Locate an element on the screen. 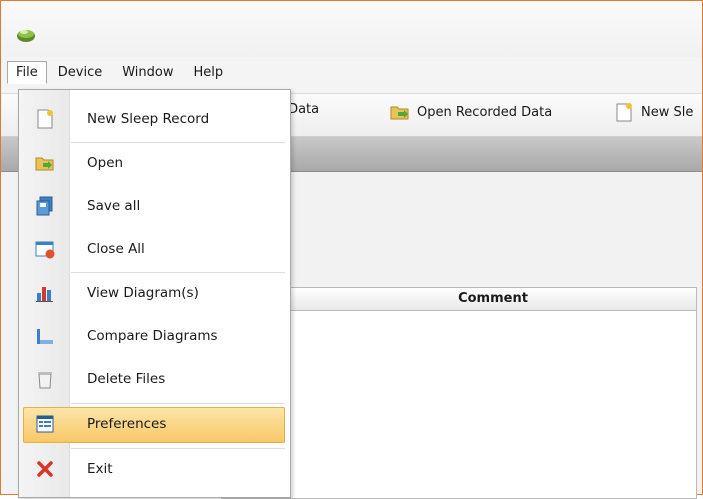 The image size is (703, 499). menu-item-compare-diagrams: Compare Diagrams is located at coordinates (154, 336).